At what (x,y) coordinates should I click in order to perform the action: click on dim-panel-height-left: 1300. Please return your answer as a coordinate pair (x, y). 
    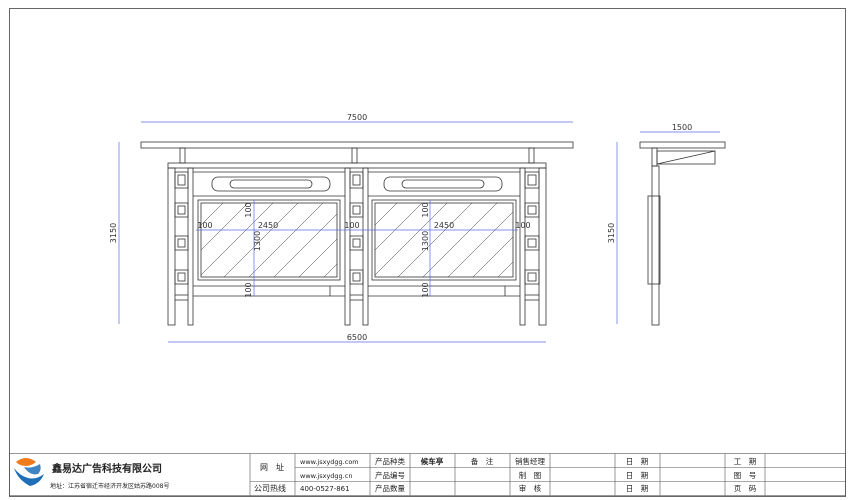
    Looking at the image, I should click on (257, 241).